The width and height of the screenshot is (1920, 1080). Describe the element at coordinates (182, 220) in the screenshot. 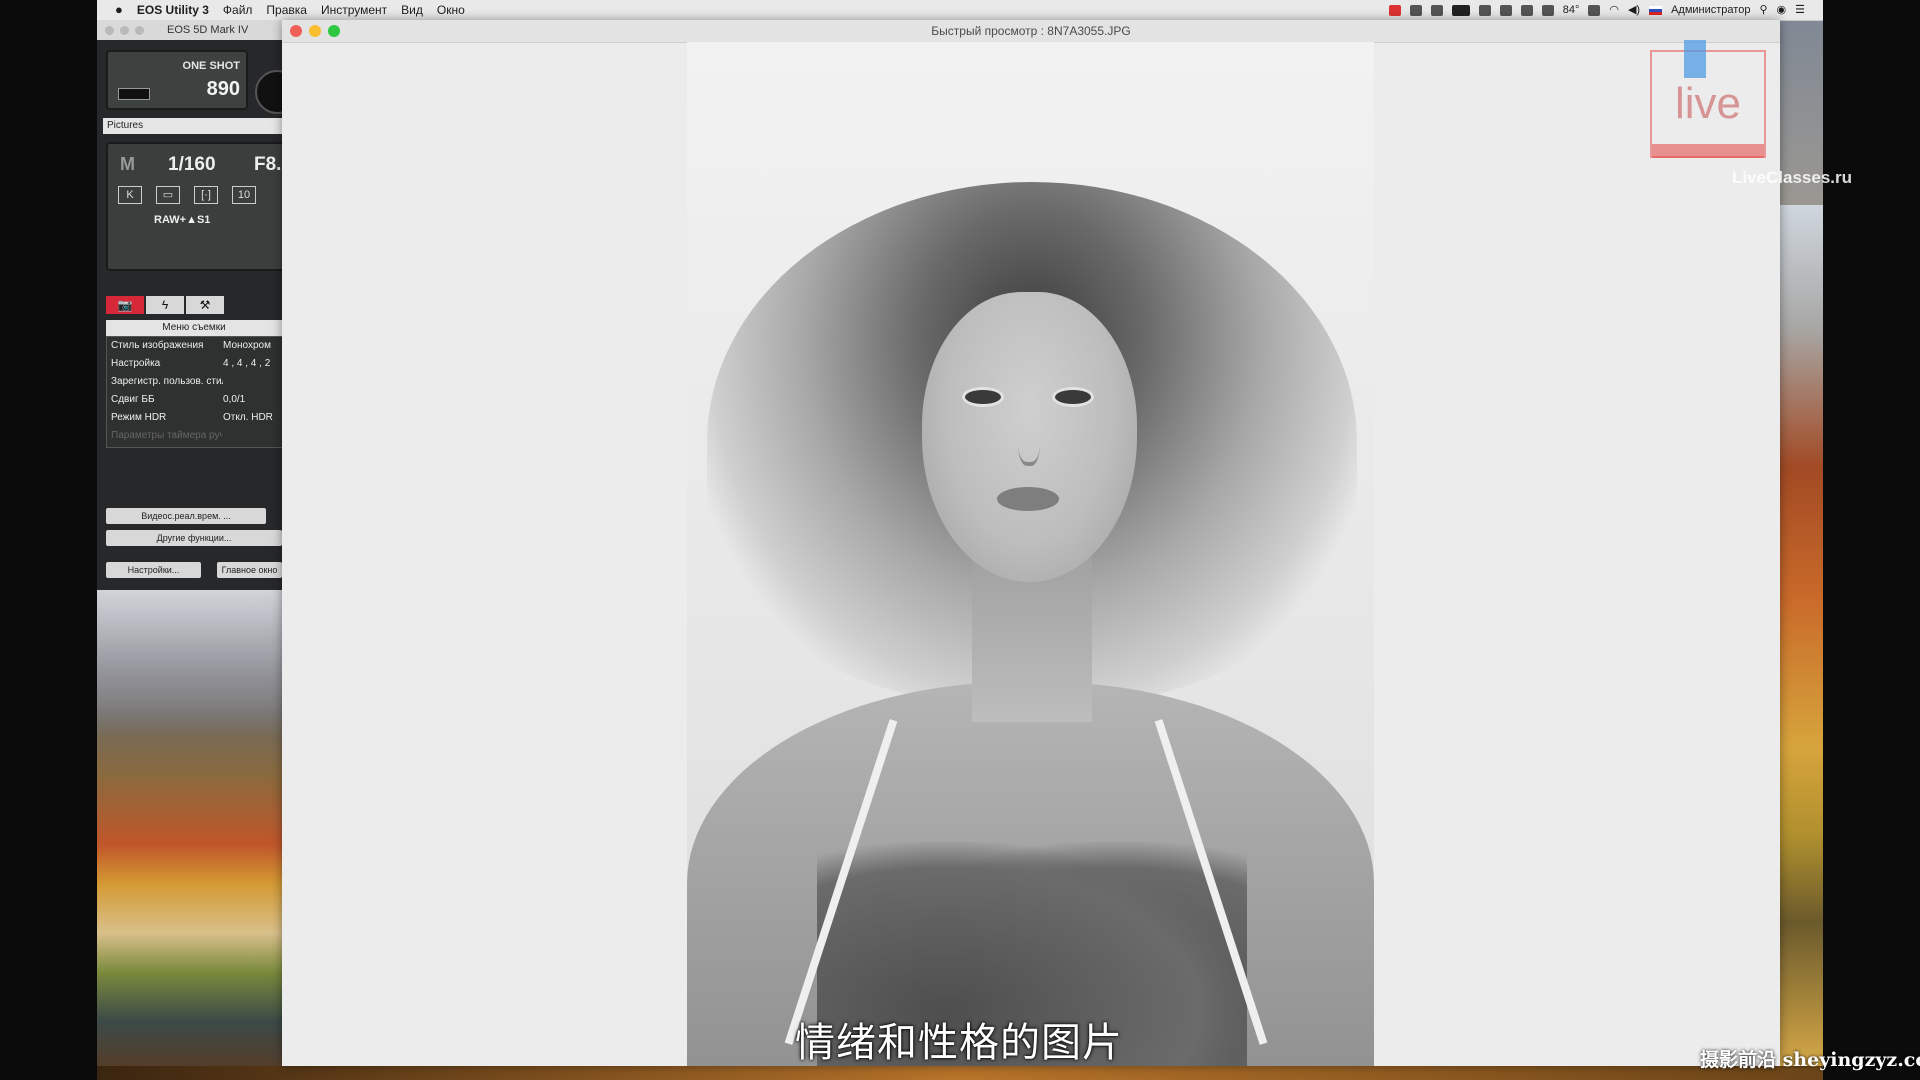

I see `image-quality: RAW+▲S1` at that location.